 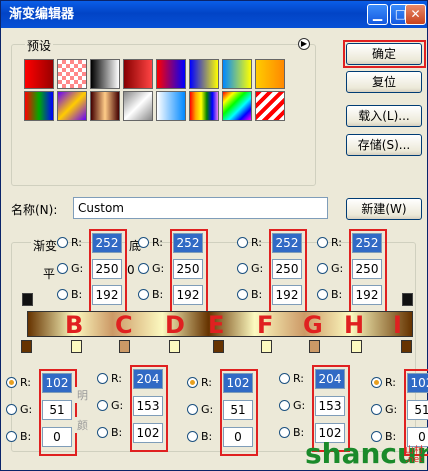 What do you see at coordinates (384, 54) in the screenshot?
I see `ok-button: 确定` at bounding box center [384, 54].